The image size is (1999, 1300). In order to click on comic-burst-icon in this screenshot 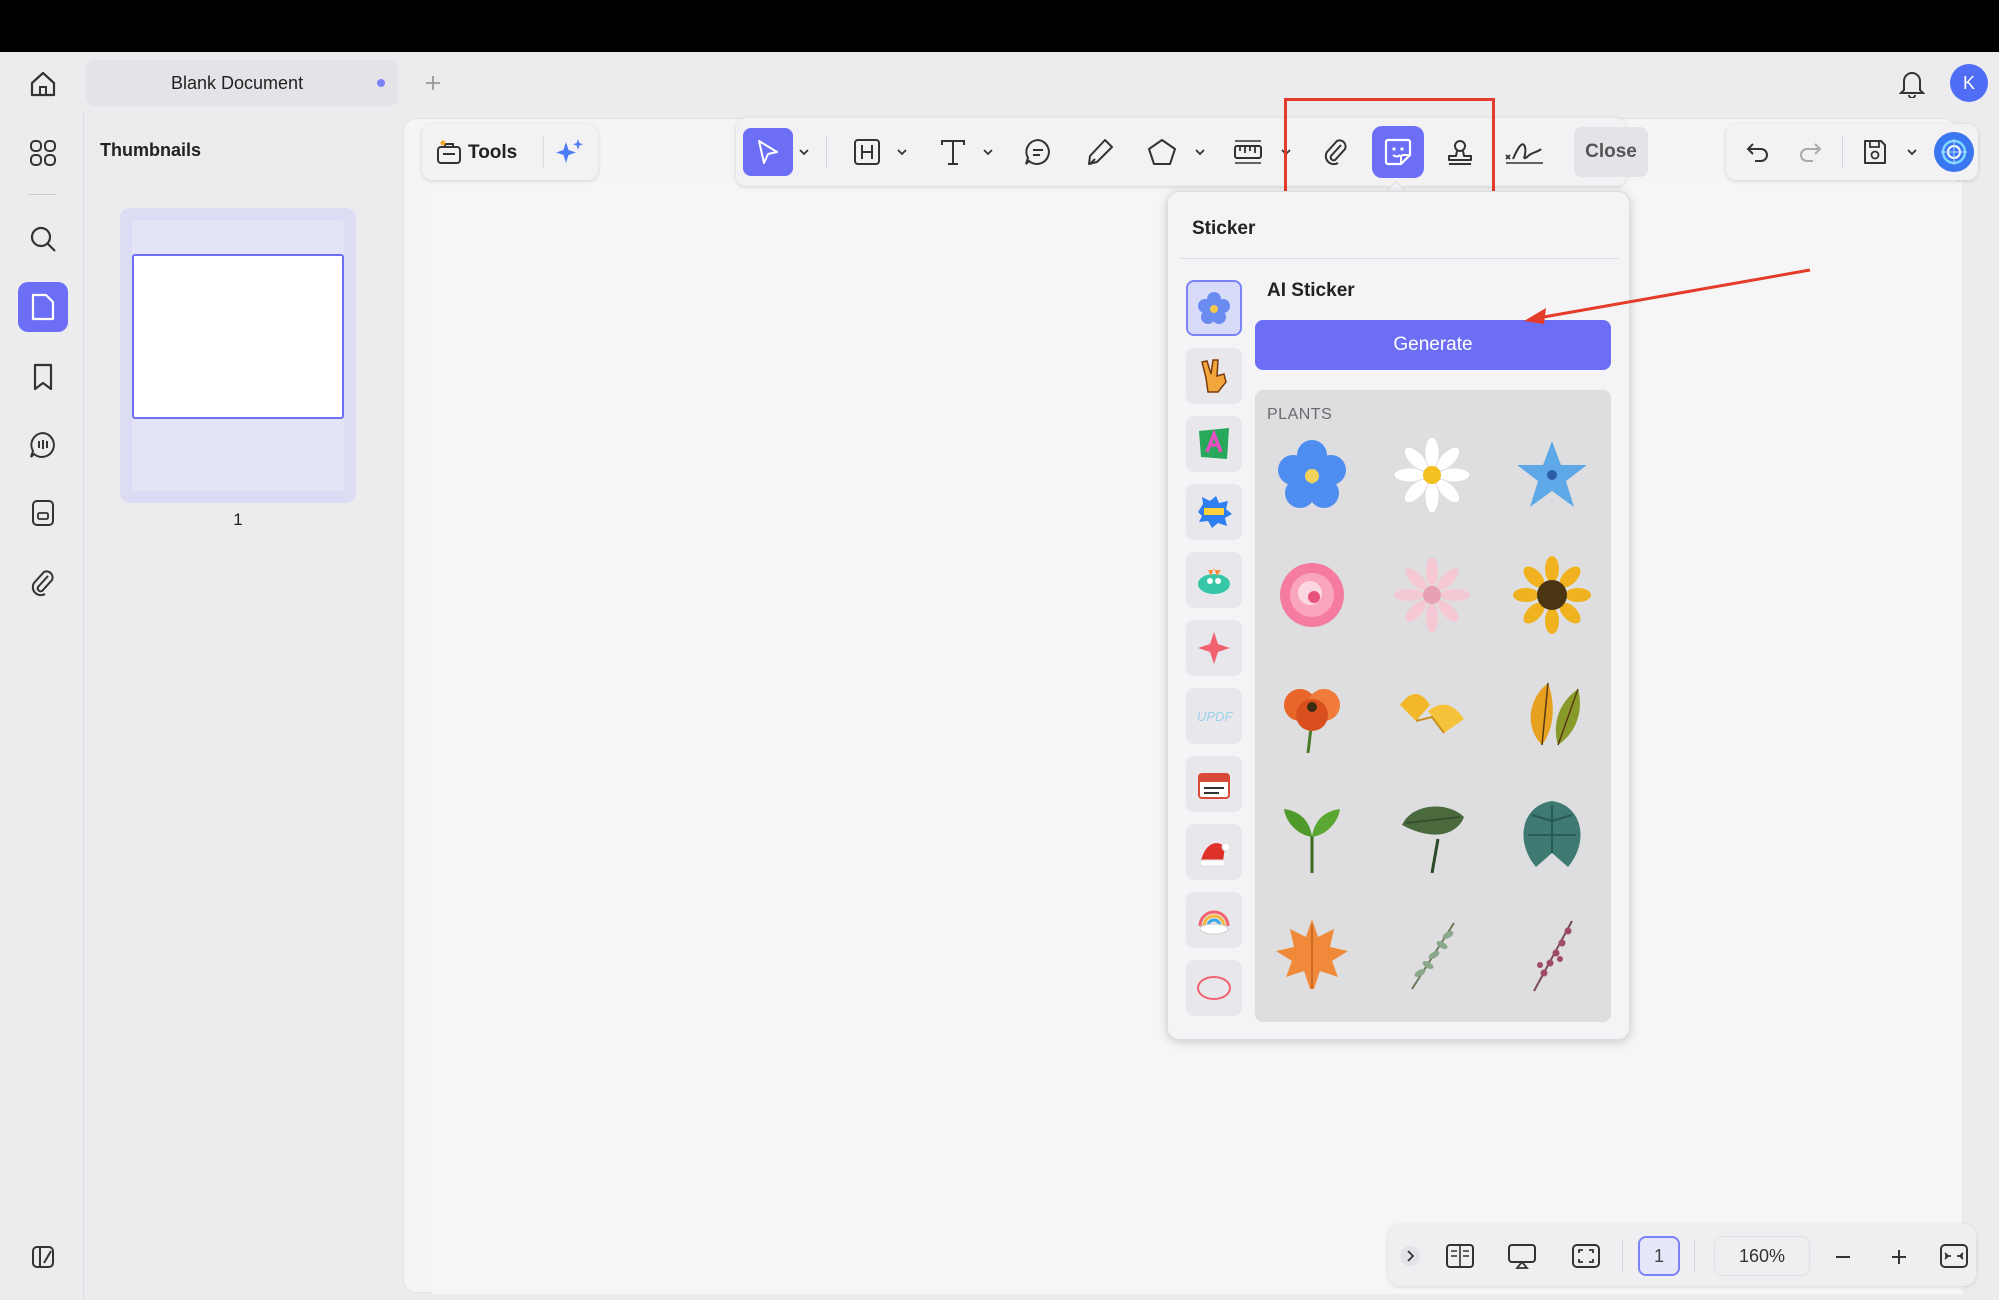, I will do `click(1215, 512)`.